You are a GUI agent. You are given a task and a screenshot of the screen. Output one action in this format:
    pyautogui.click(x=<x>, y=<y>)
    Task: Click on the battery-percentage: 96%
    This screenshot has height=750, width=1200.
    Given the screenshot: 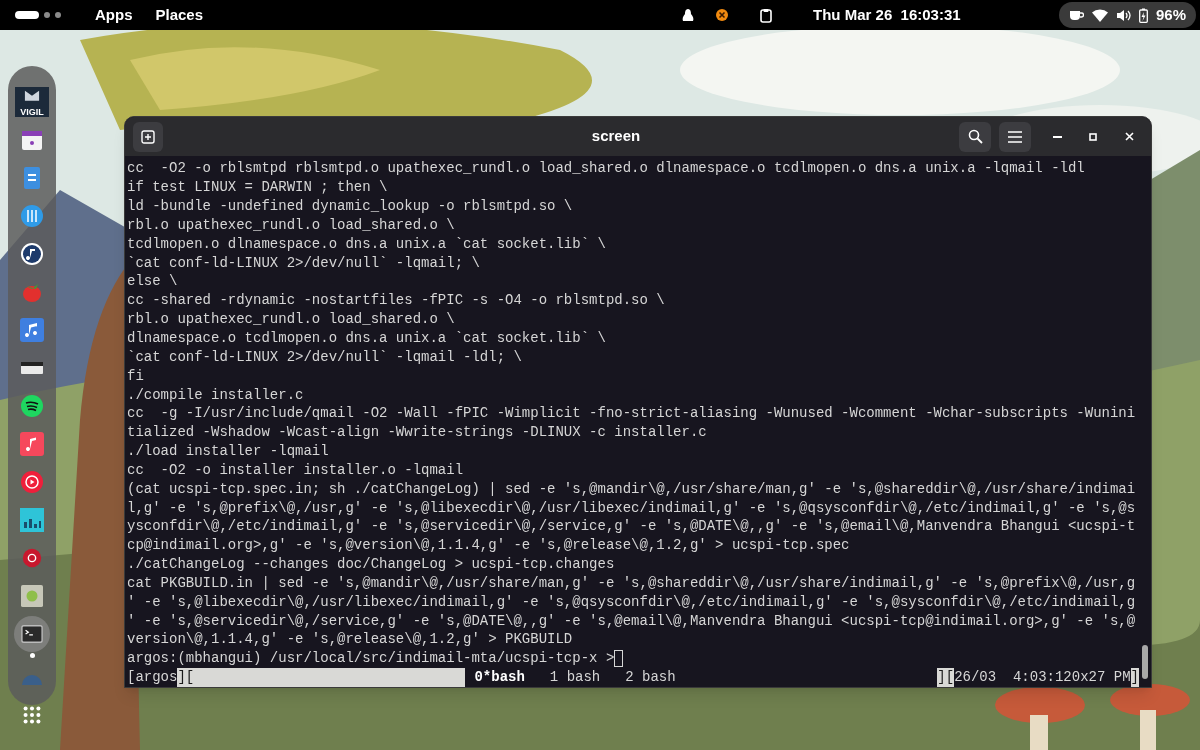 What is the action you would take?
    pyautogui.click(x=1170, y=14)
    